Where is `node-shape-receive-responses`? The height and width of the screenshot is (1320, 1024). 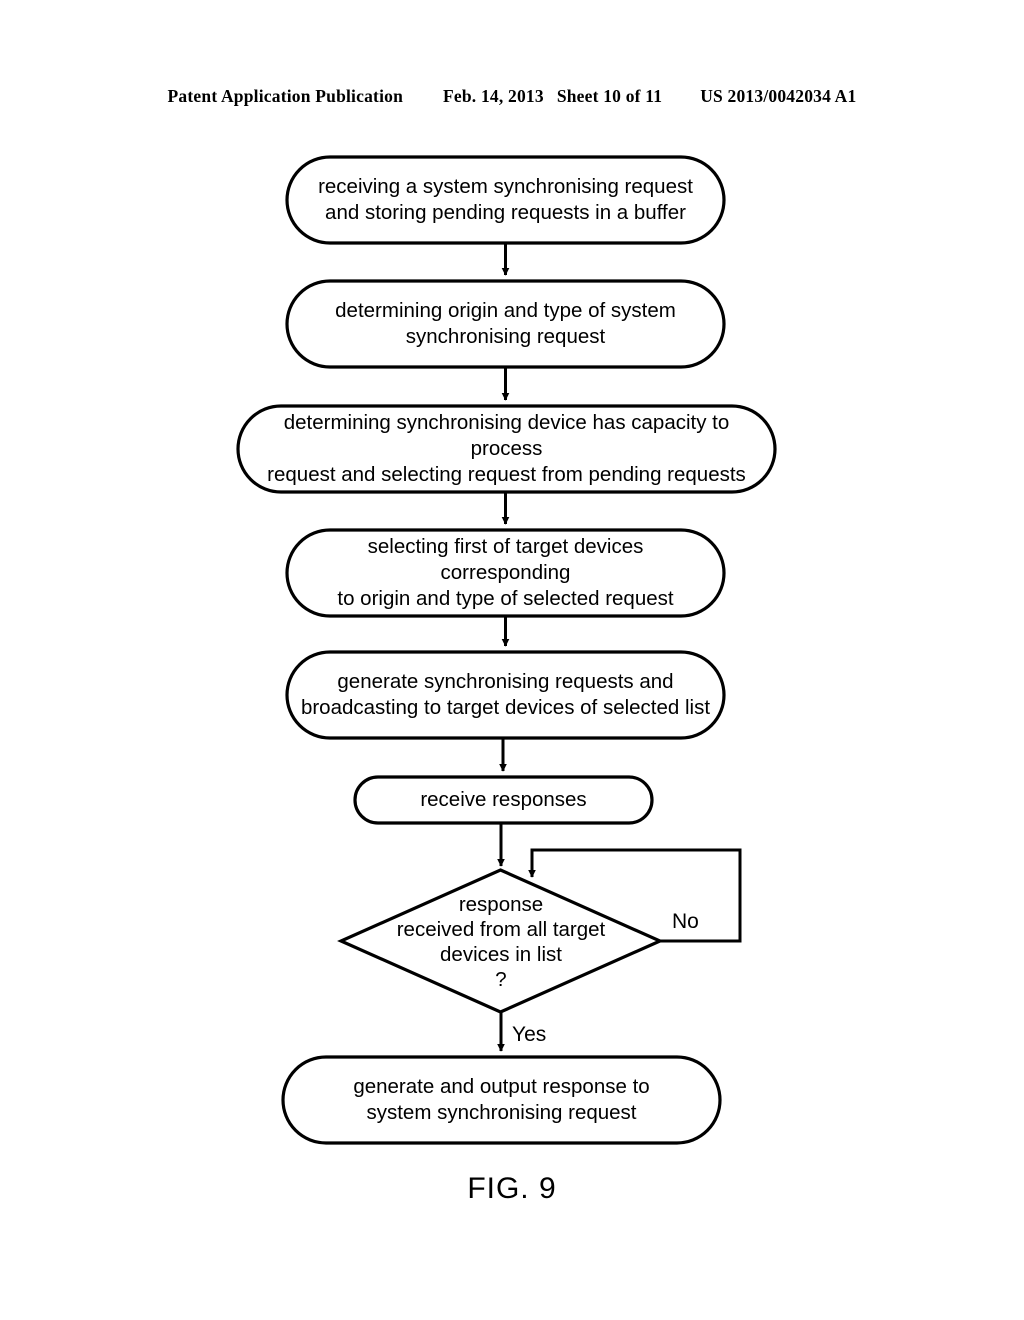 node-shape-receive-responses is located at coordinates (503, 800).